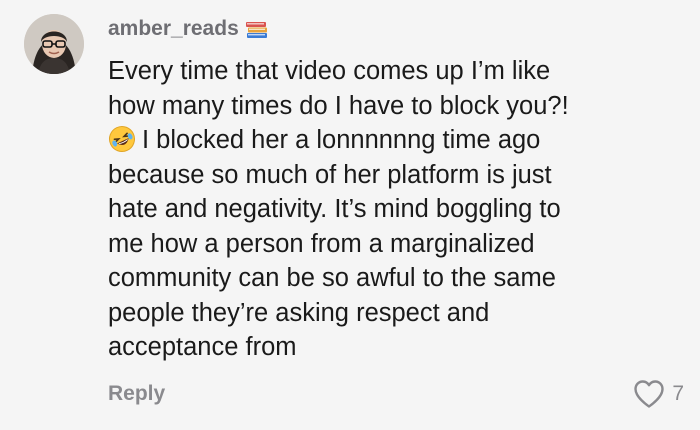  Describe the element at coordinates (321, 243) in the screenshot. I see `comment-line: me how a person from a marginalized` at that location.